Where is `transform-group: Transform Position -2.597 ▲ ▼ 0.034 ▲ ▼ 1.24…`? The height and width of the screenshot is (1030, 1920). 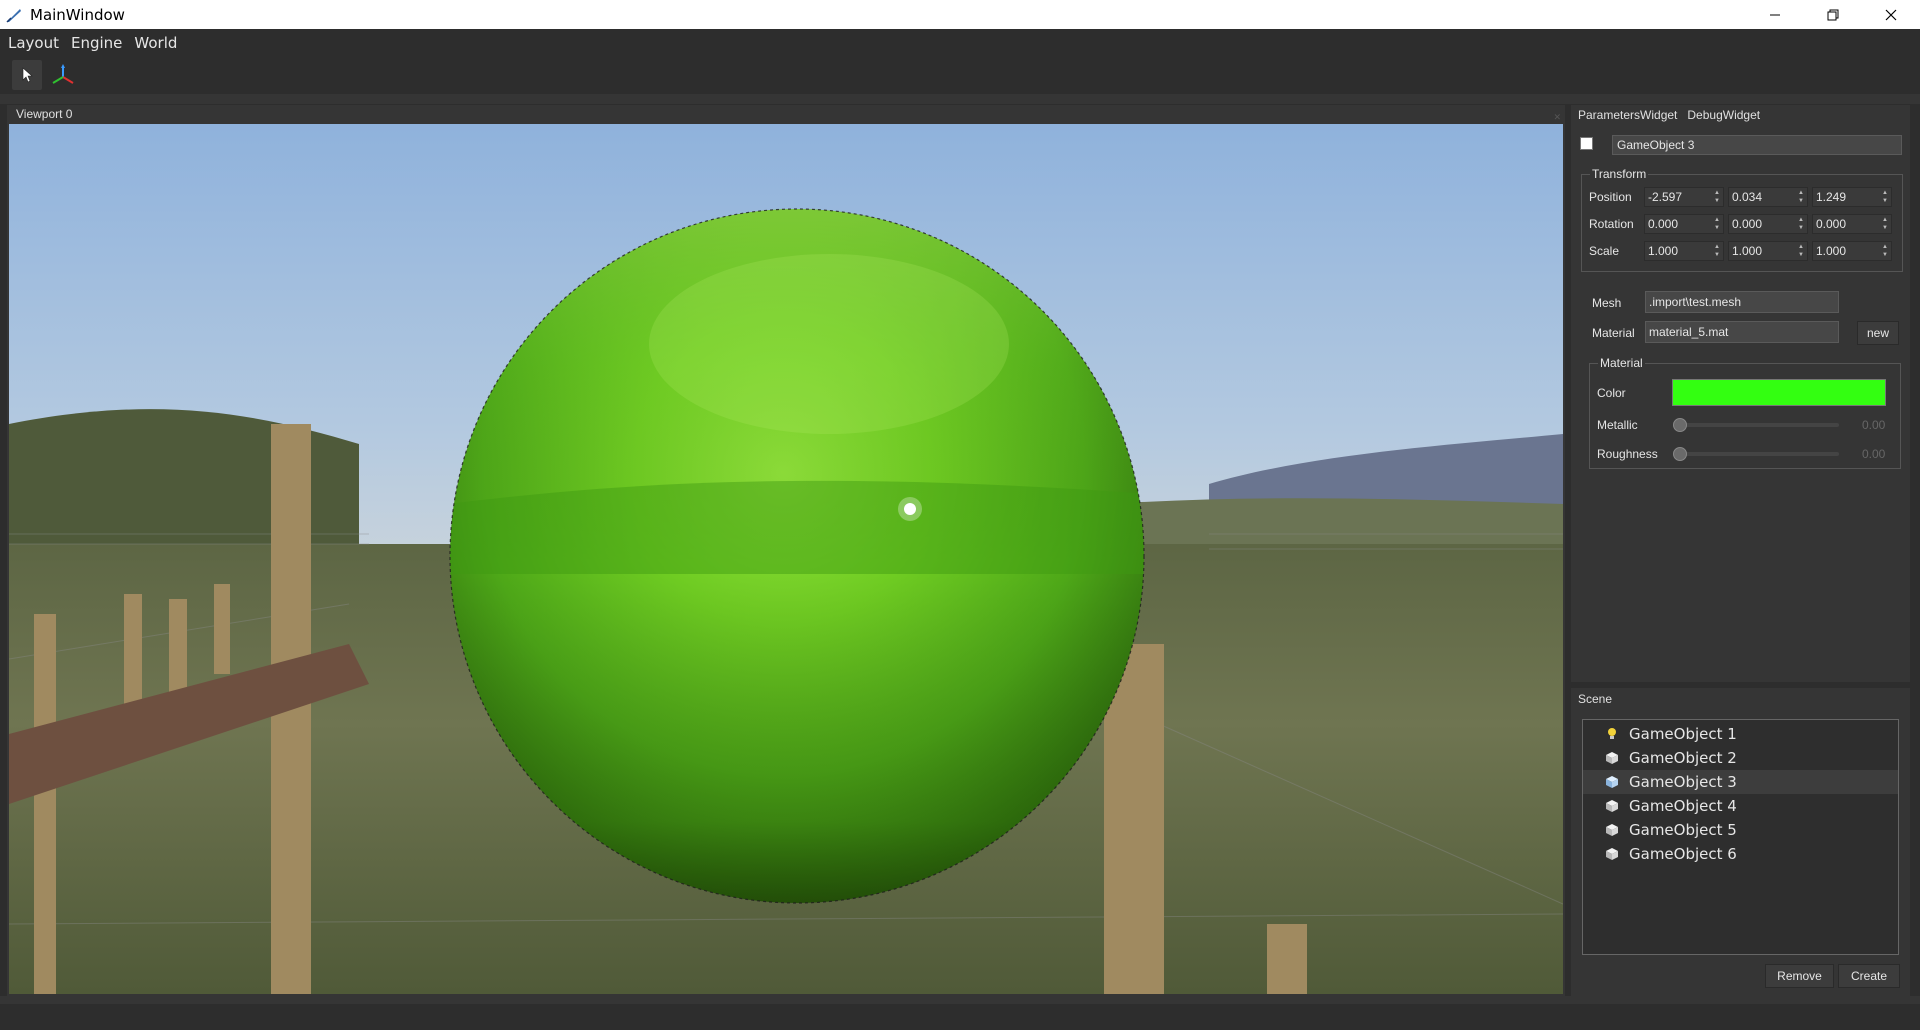 transform-group: Transform Position -2.597 ▲ ▼ 0.034 ▲ ▼ 1.24… is located at coordinates (1742, 219).